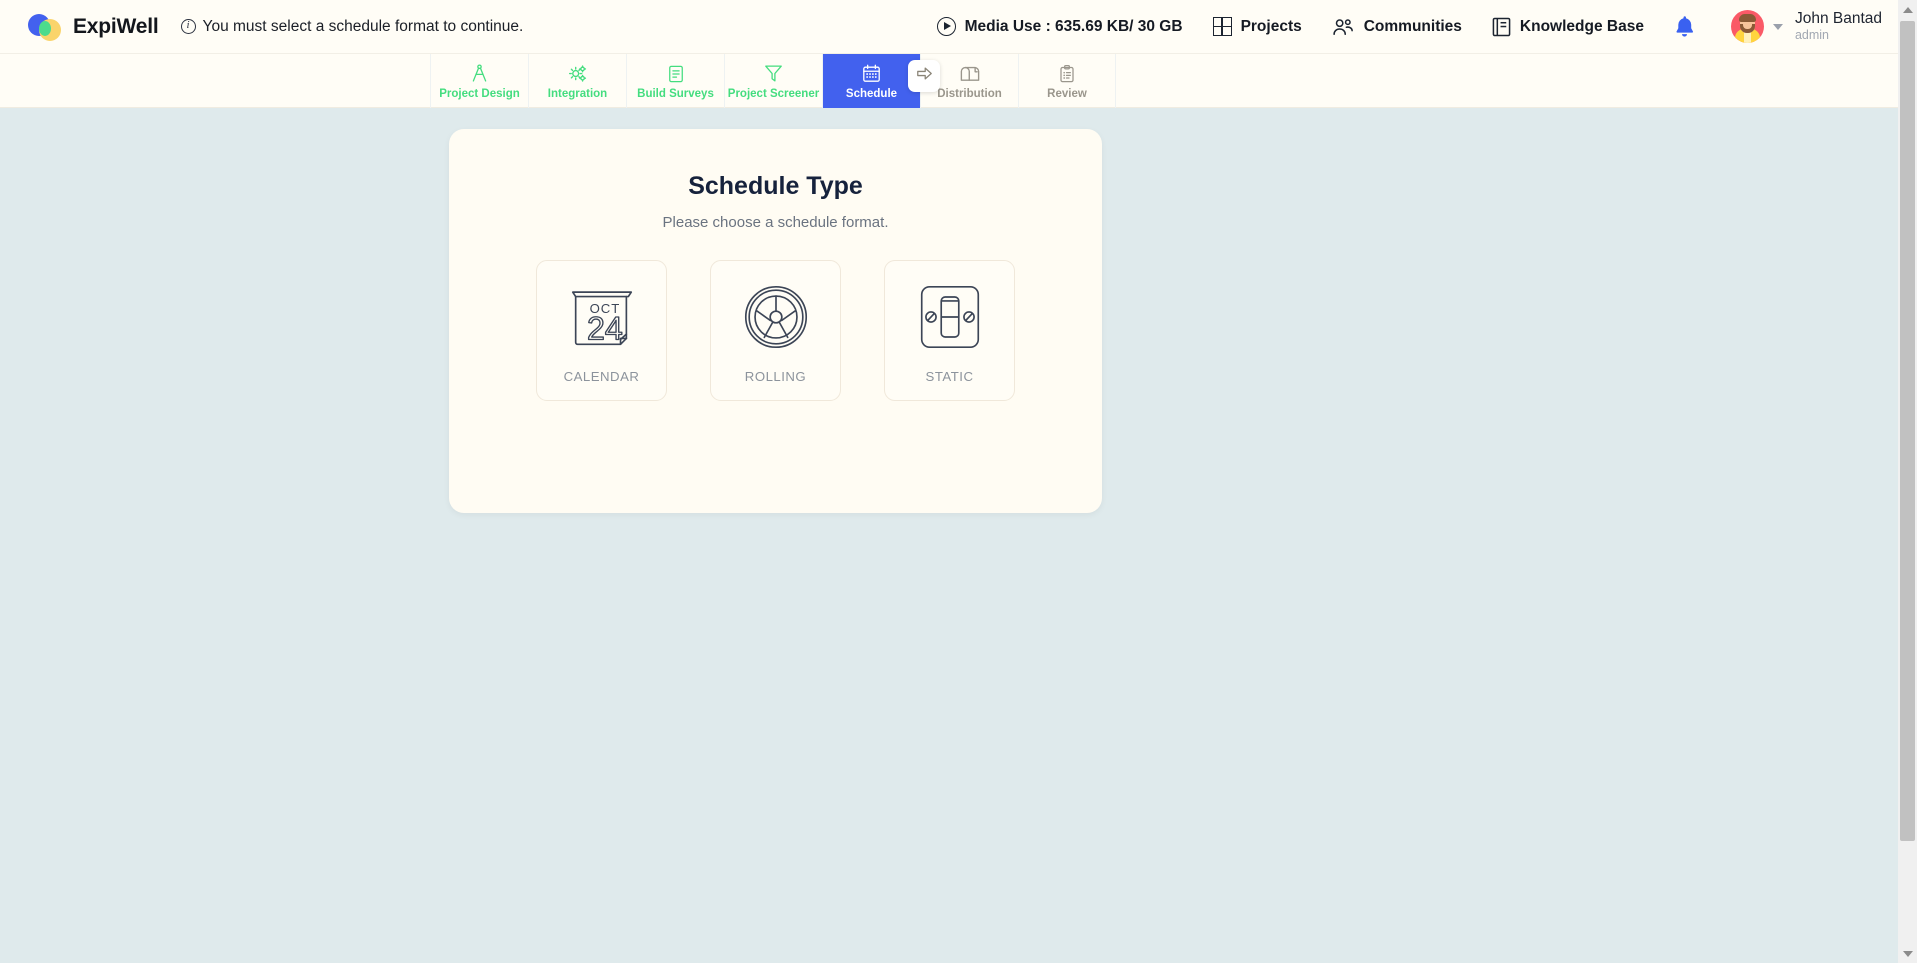  I want to click on tab-project-screener: Project Screener, so click(773, 81).